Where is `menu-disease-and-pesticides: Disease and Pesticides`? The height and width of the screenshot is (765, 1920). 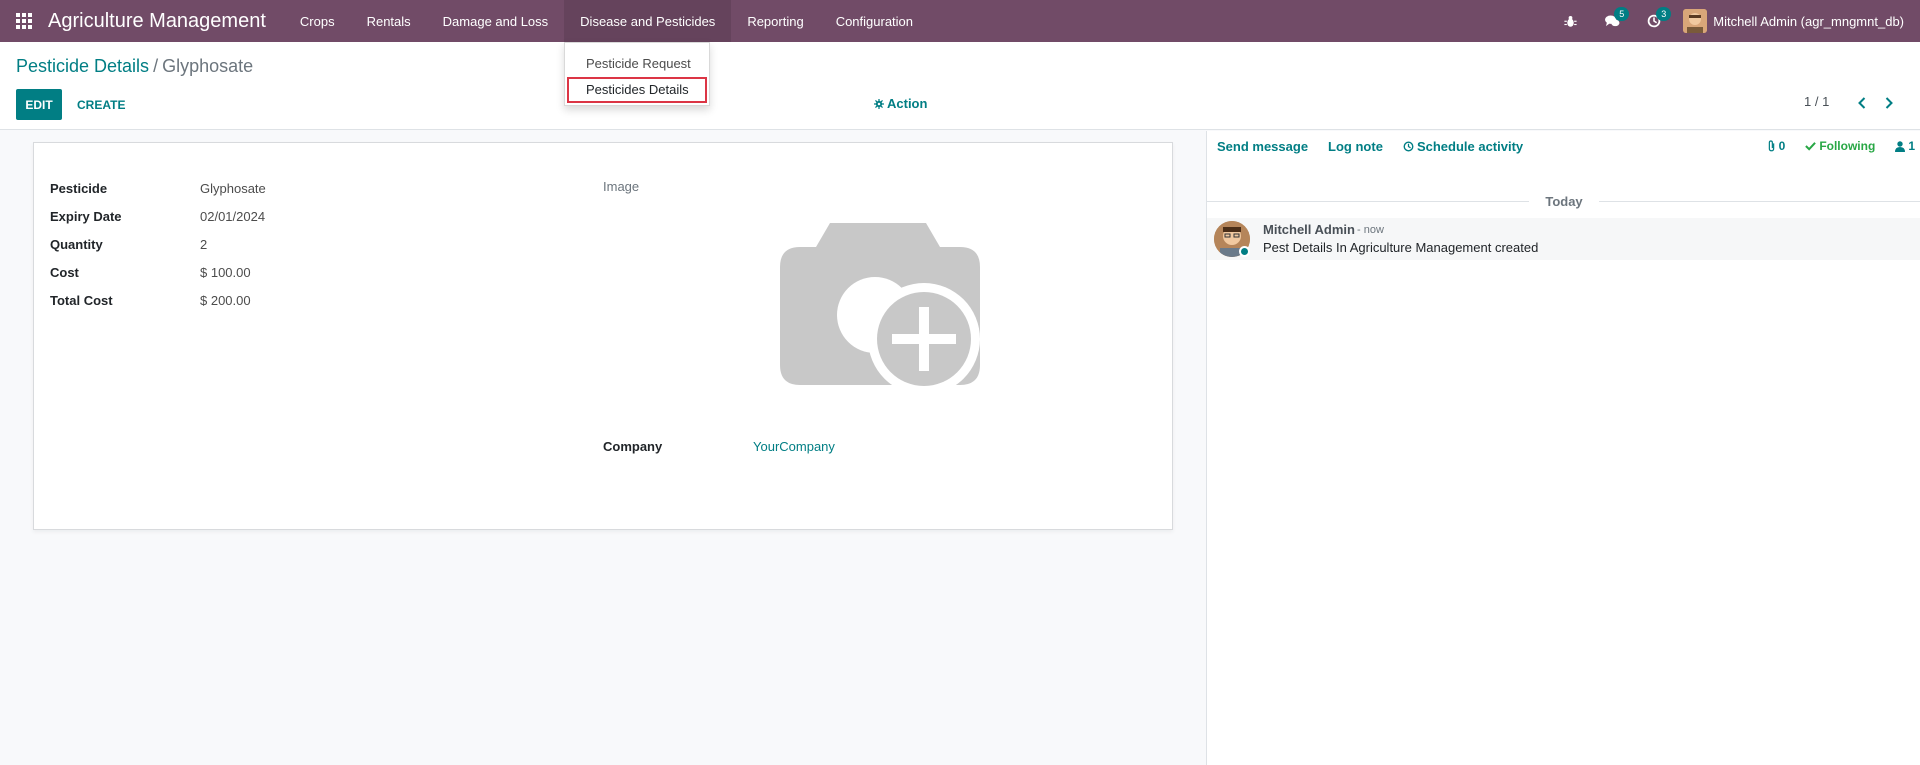
menu-disease-and-pesticides: Disease and Pesticides is located at coordinates (648, 21).